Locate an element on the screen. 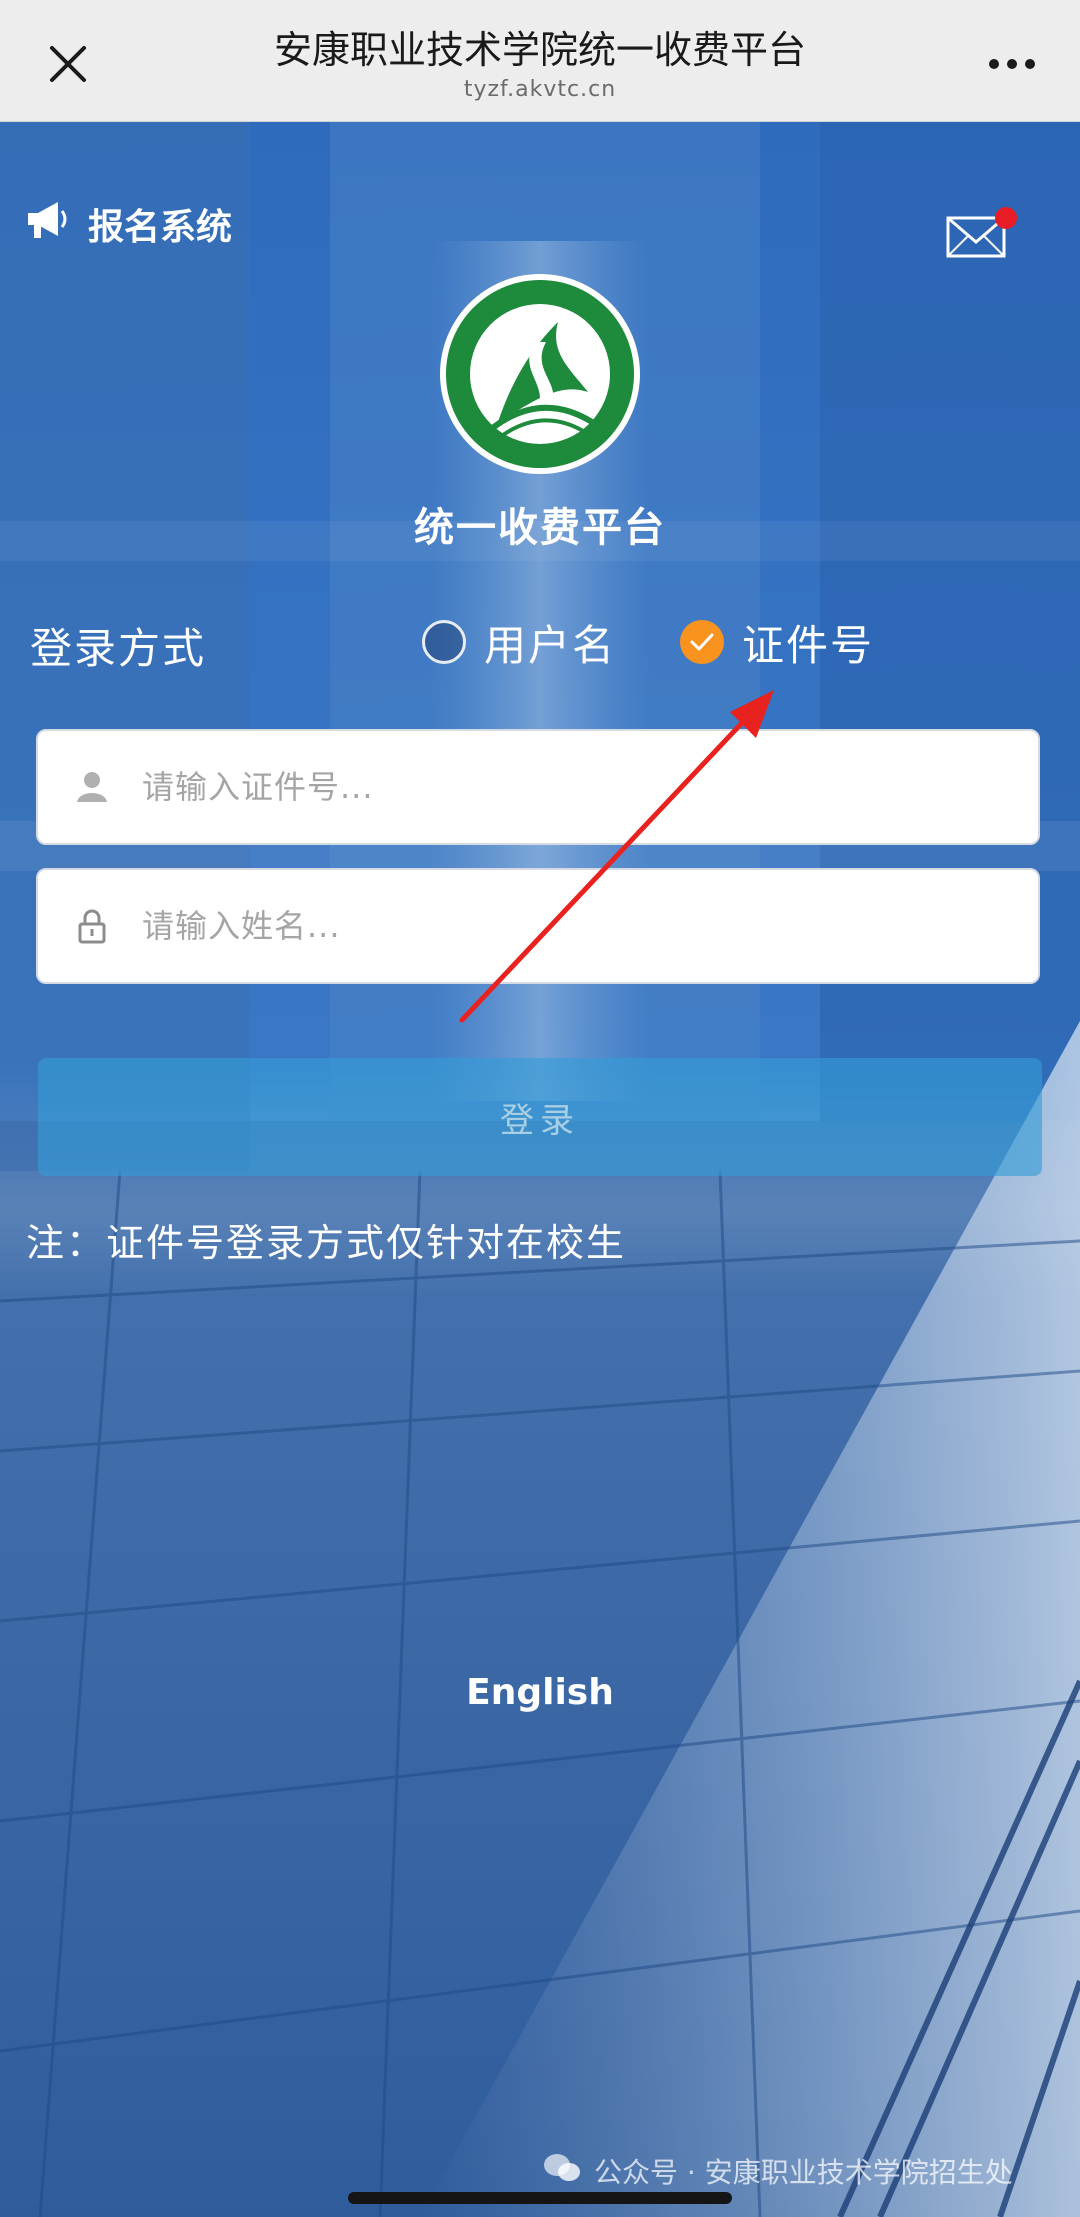 This screenshot has width=1080, height=2217. page-url: tyzf.akvtc.cn is located at coordinates (540, 89).